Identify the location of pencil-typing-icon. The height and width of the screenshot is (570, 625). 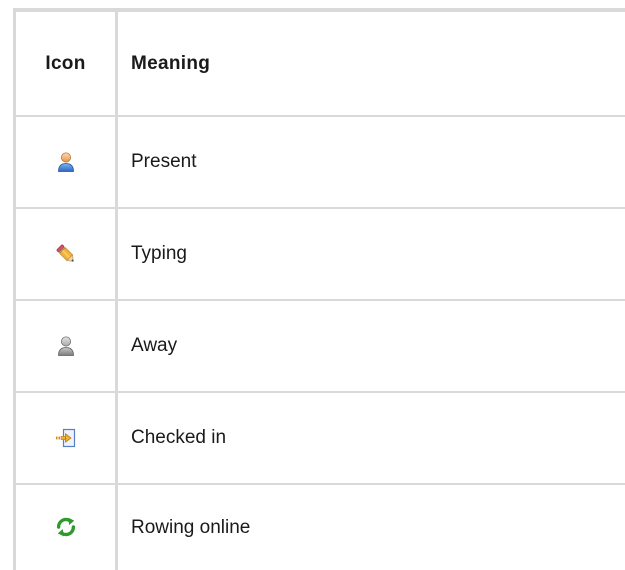
(66, 254).